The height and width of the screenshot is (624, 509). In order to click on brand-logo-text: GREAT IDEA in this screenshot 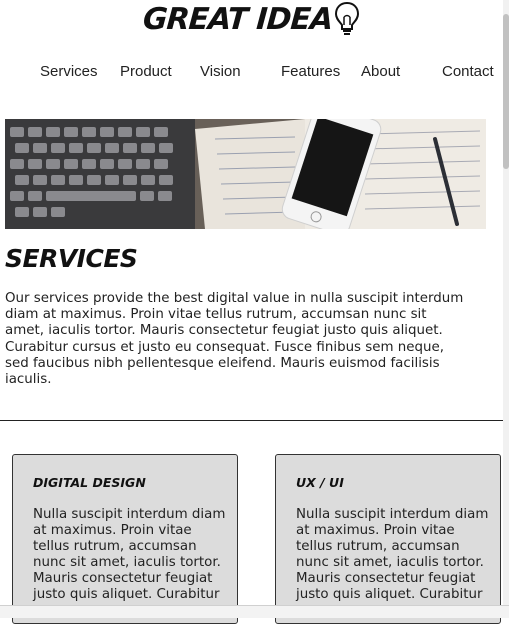, I will do `click(238, 19)`.